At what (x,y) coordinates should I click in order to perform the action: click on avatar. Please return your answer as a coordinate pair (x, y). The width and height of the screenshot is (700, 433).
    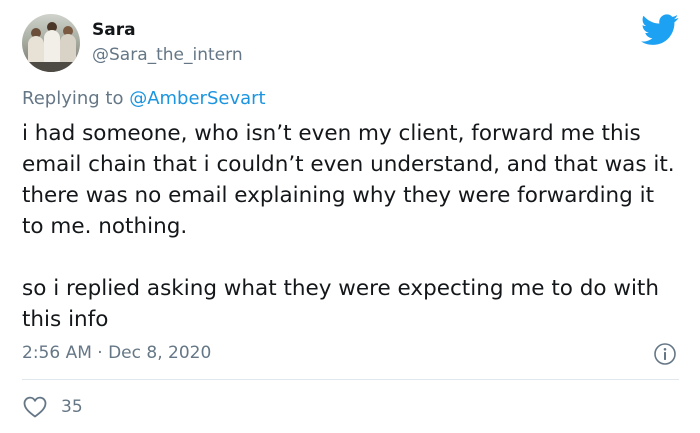
    Looking at the image, I should click on (51, 43).